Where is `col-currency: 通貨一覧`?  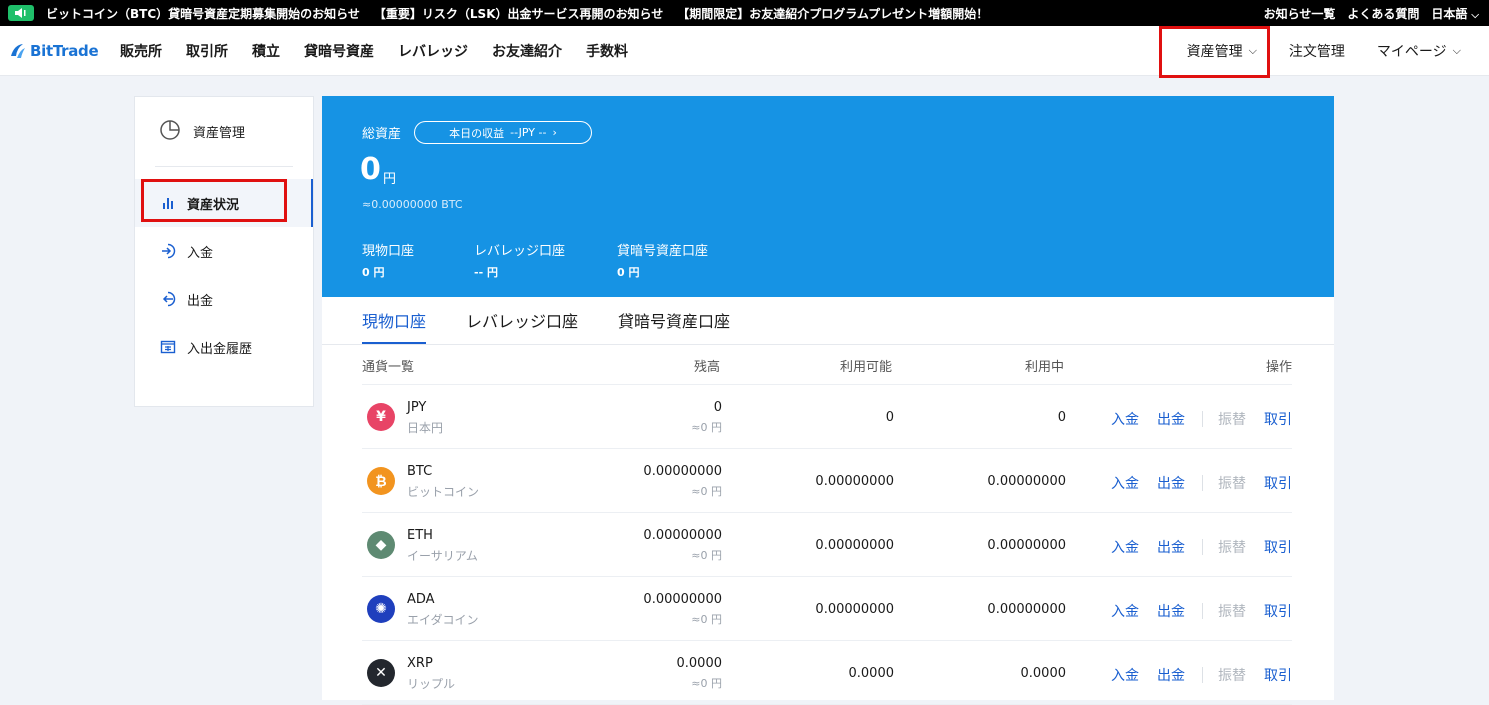 col-currency: 通貨一覧 is located at coordinates (388, 367).